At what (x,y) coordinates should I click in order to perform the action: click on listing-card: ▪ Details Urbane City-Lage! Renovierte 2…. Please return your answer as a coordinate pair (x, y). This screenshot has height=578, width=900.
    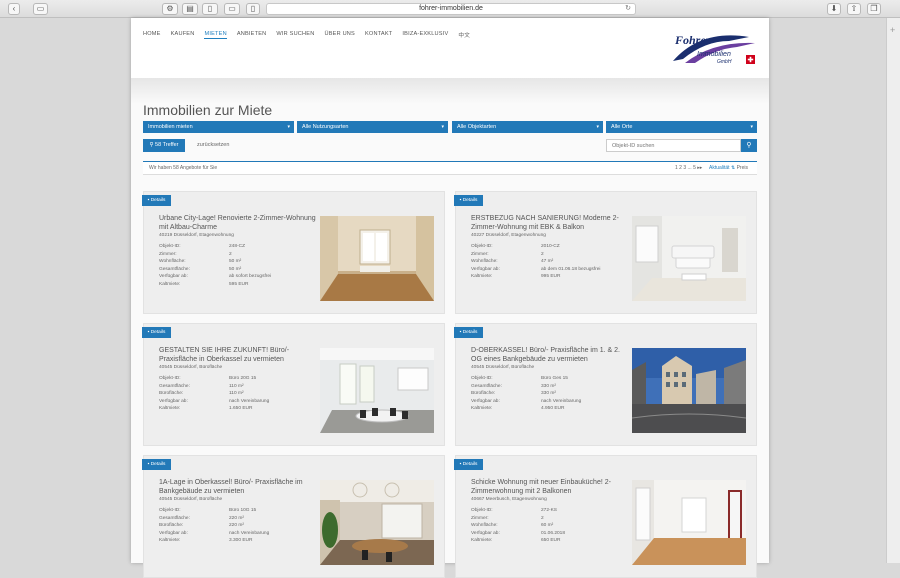
    Looking at the image, I should click on (293, 252).